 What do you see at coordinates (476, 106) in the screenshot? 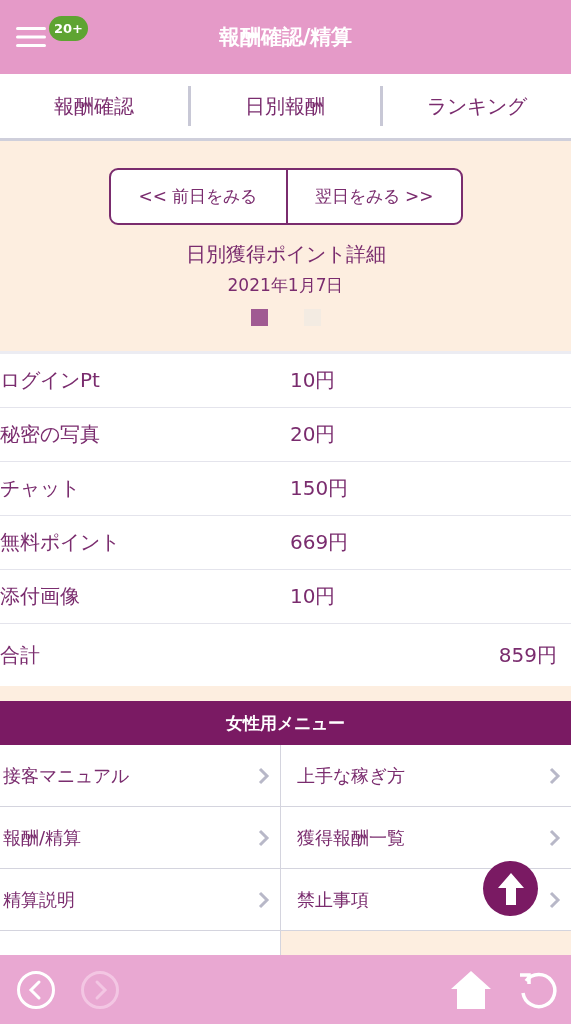
I see `tab: ランキング` at bounding box center [476, 106].